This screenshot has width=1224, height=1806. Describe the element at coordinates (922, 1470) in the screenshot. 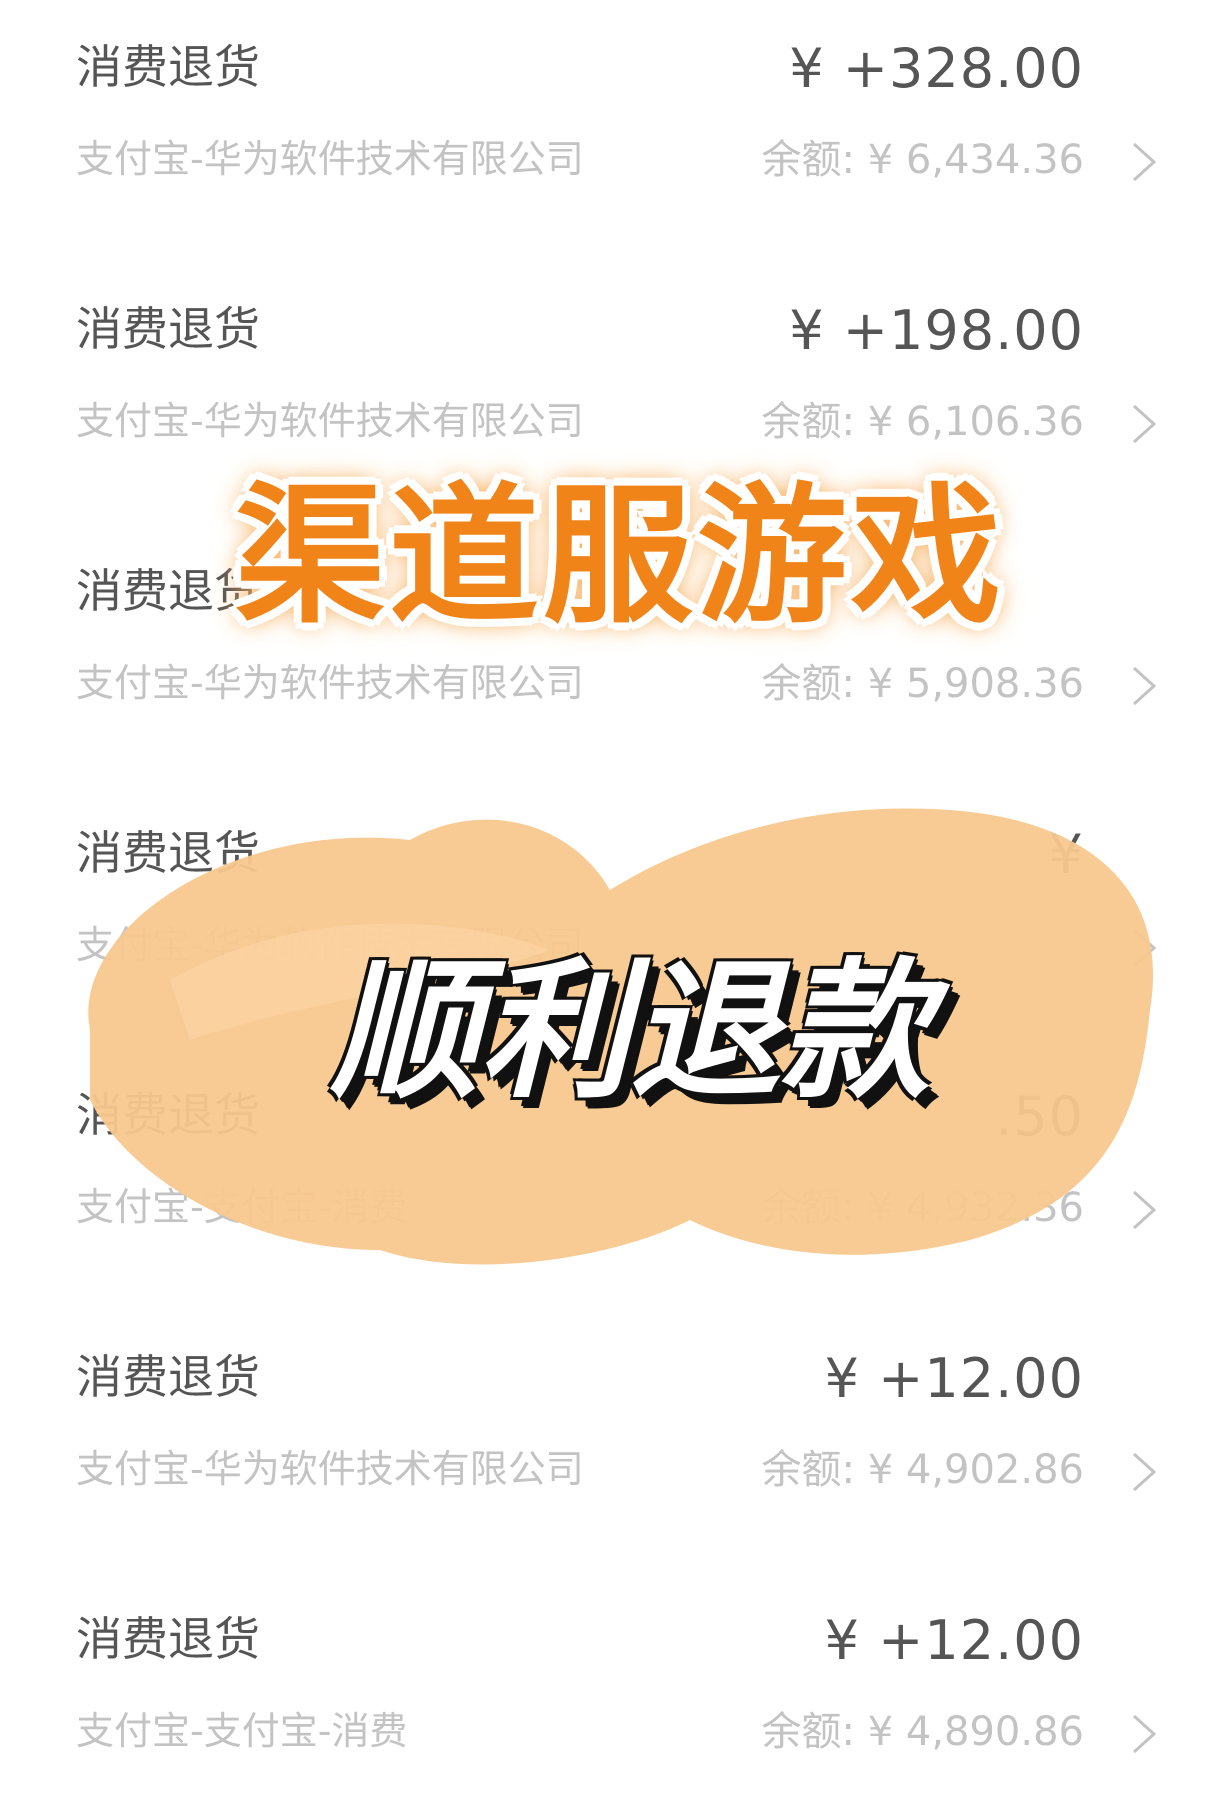

I see `transaction-balance: 余额: ¥ 4,902.86` at that location.